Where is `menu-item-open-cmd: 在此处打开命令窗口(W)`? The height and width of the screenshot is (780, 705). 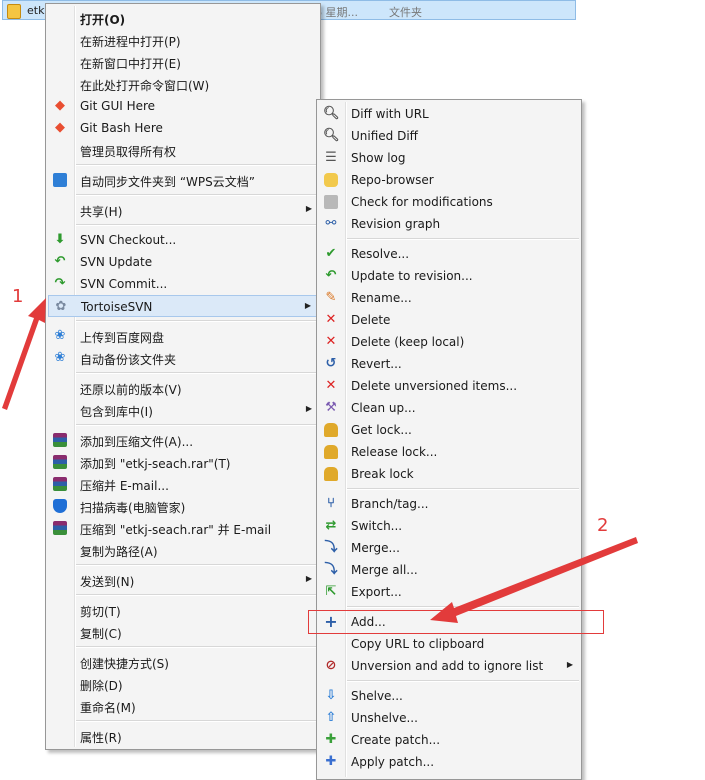
menu-item-open-cmd: 在此处打开命令窗口(W) is located at coordinates (183, 84).